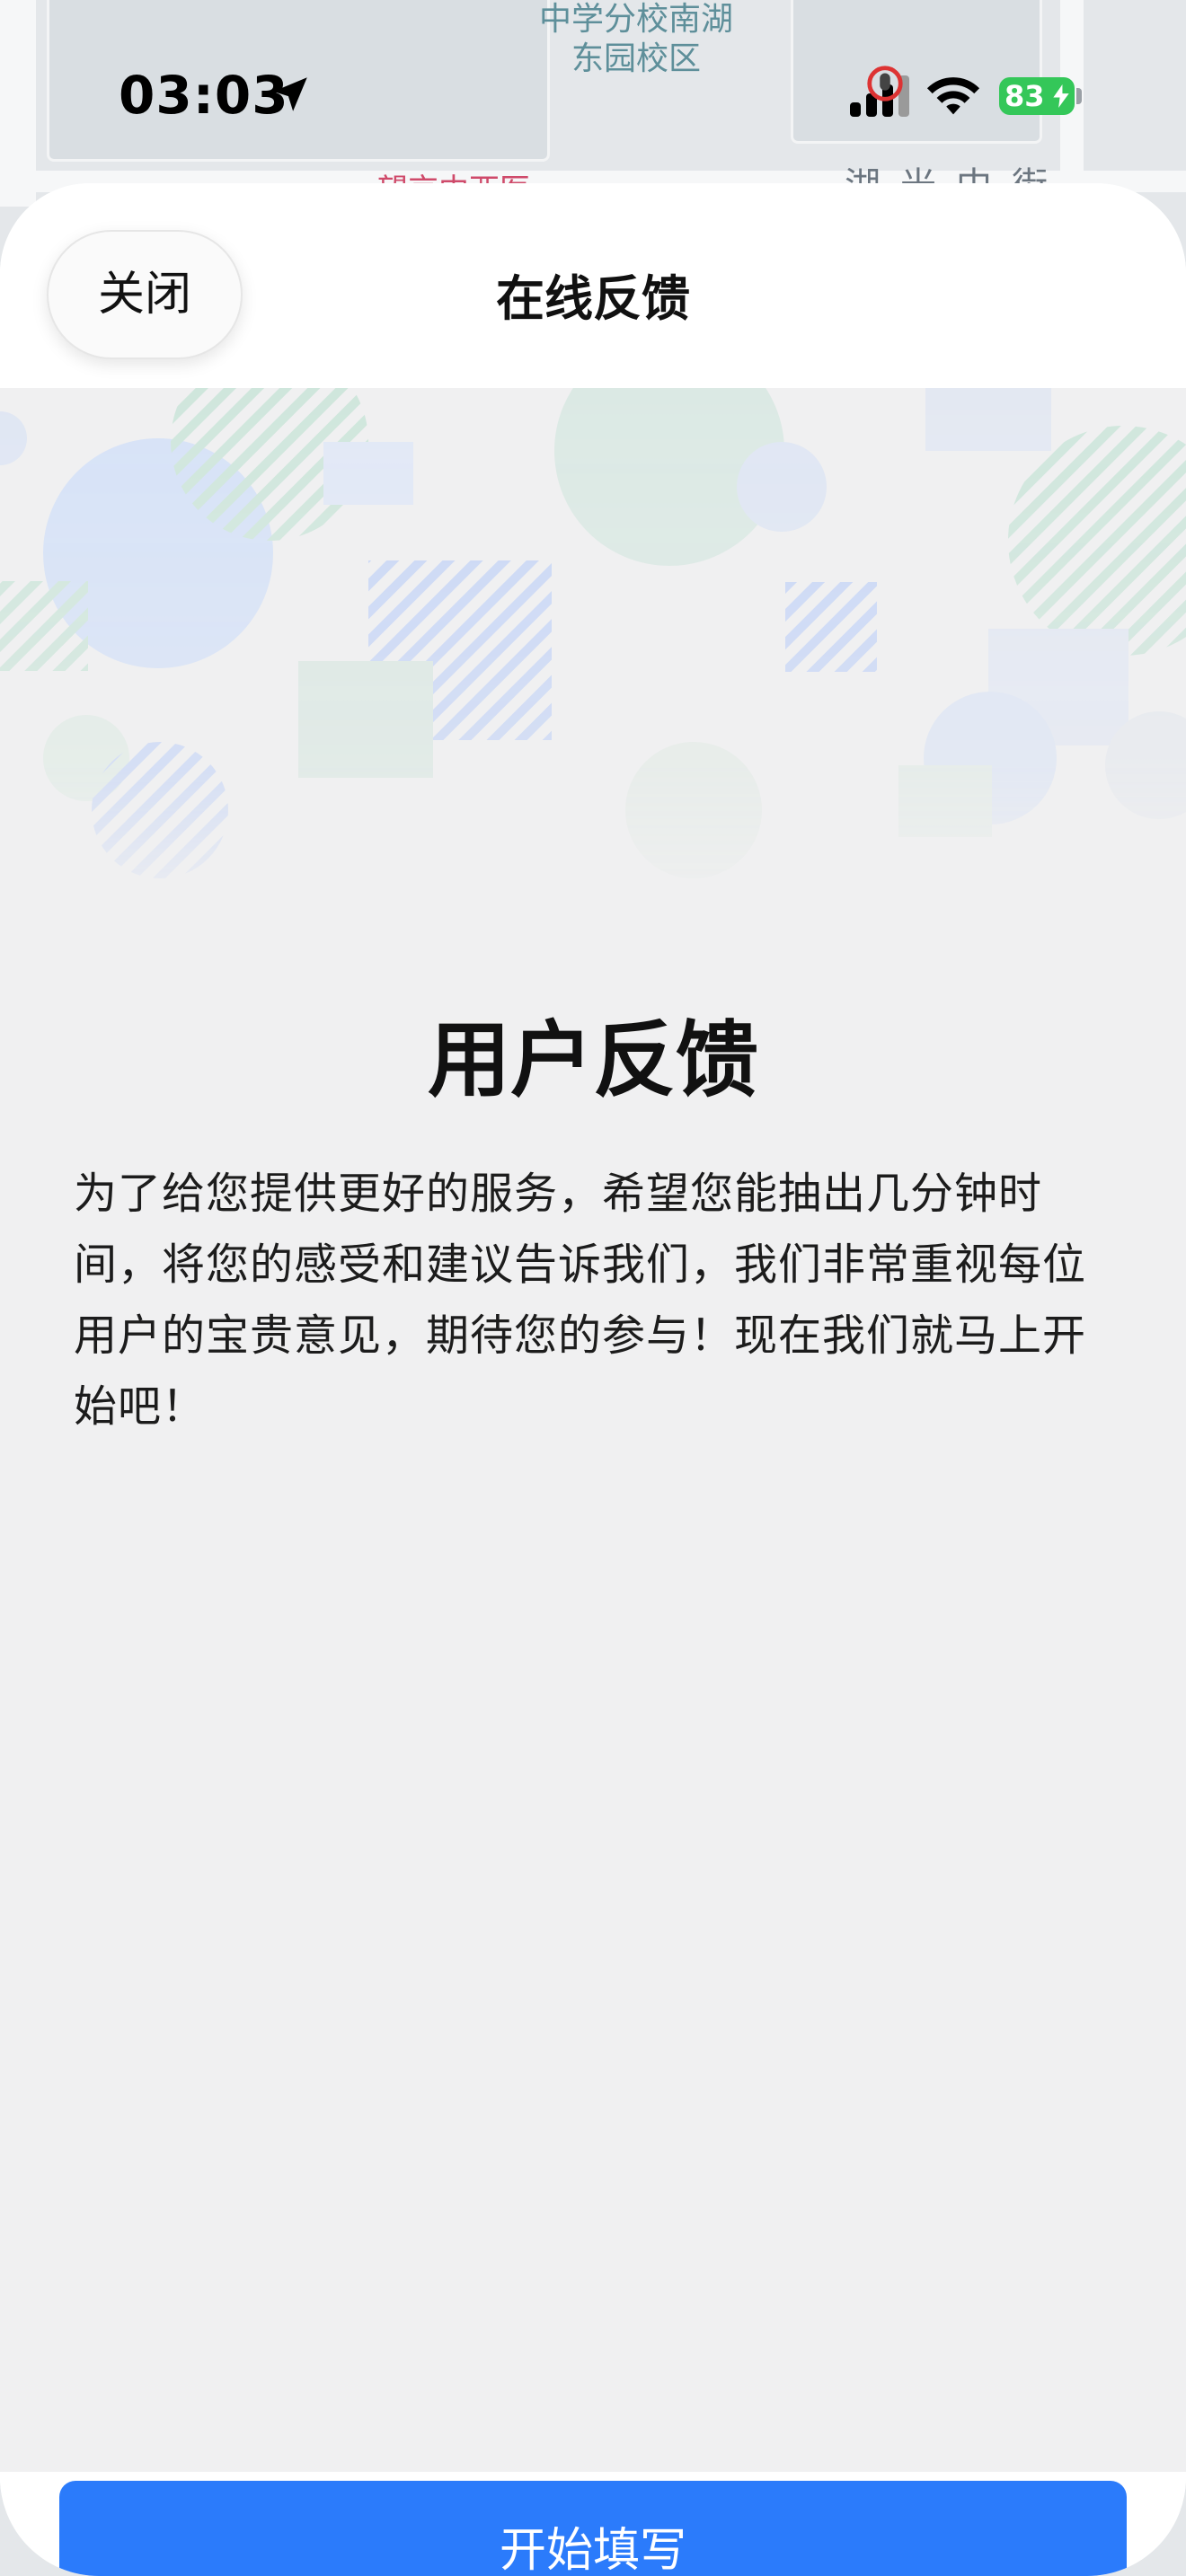 Image resolution: width=1186 pixels, height=2576 pixels. I want to click on charging-bolt-icon, so click(1061, 96).